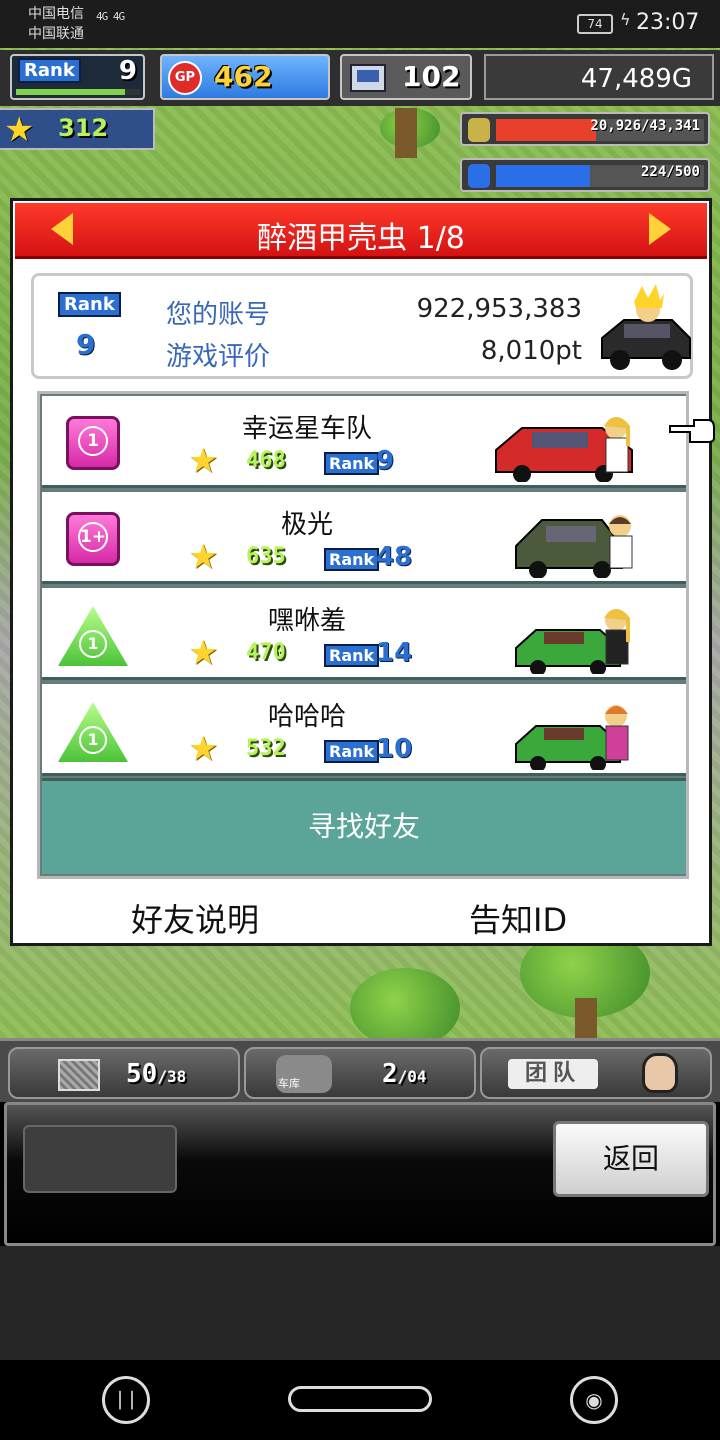 This screenshot has width=720, height=1440. I want to click on next-arrow-icon, so click(660, 229).